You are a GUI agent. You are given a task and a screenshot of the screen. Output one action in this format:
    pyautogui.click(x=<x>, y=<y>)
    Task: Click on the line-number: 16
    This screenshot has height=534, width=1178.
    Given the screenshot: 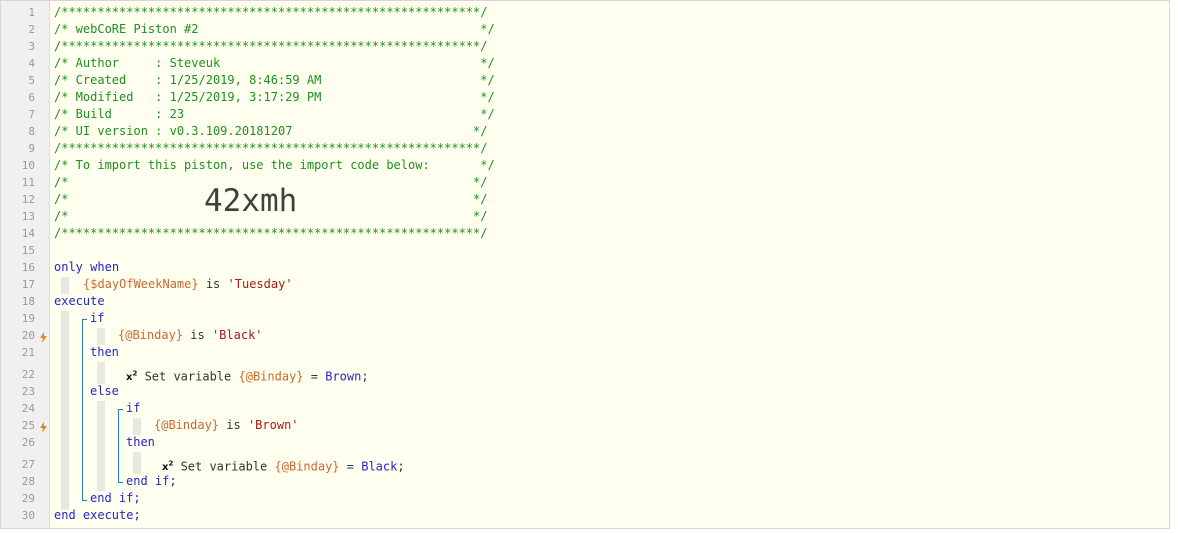 What is the action you would take?
    pyautogui.click(x=28, y=267)
    